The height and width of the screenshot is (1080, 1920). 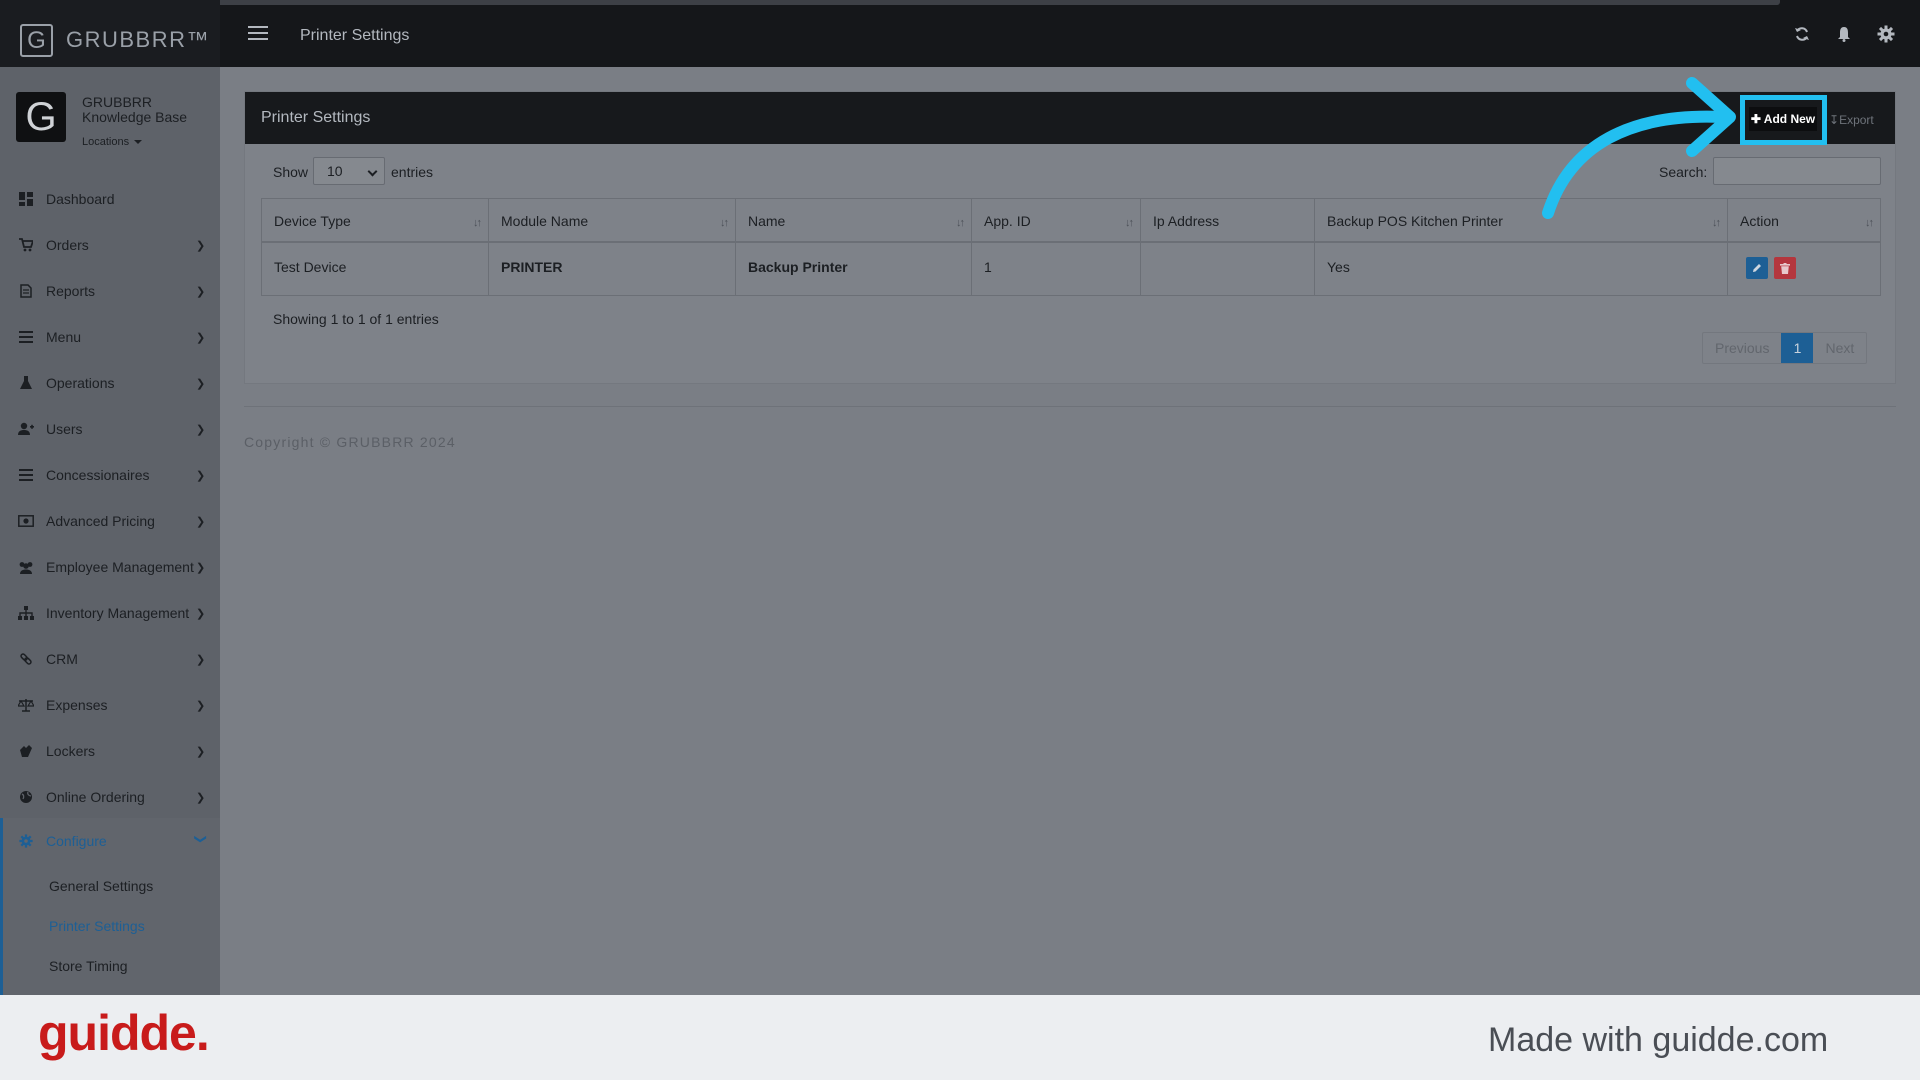 What do you see at coordinates (64, 429) in the screenshot?
I see `sidebar-item-label: Users` at bounding box center [64, 429].